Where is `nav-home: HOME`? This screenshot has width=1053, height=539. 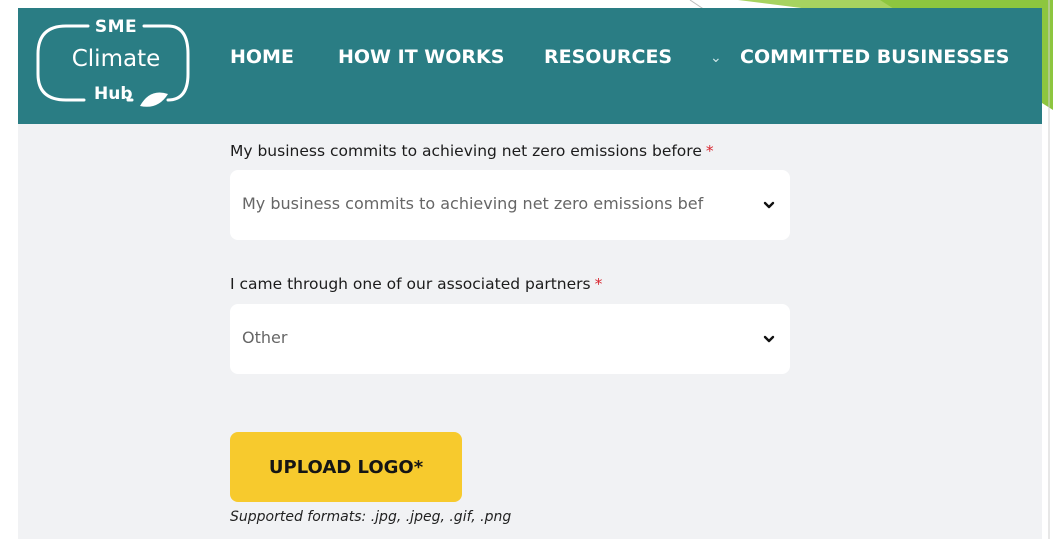
nav-home: HOME is located at coordinates (262, 57).